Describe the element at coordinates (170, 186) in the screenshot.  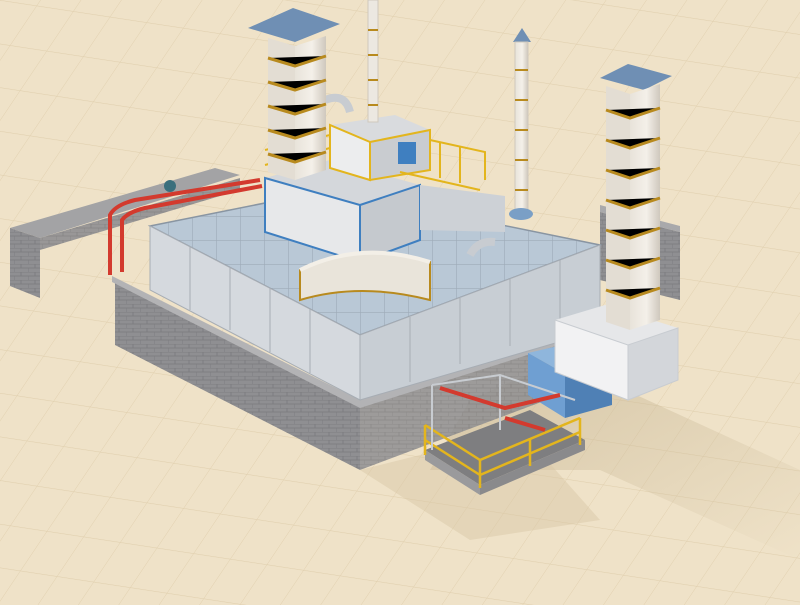
I see `pump-unit` at that location.